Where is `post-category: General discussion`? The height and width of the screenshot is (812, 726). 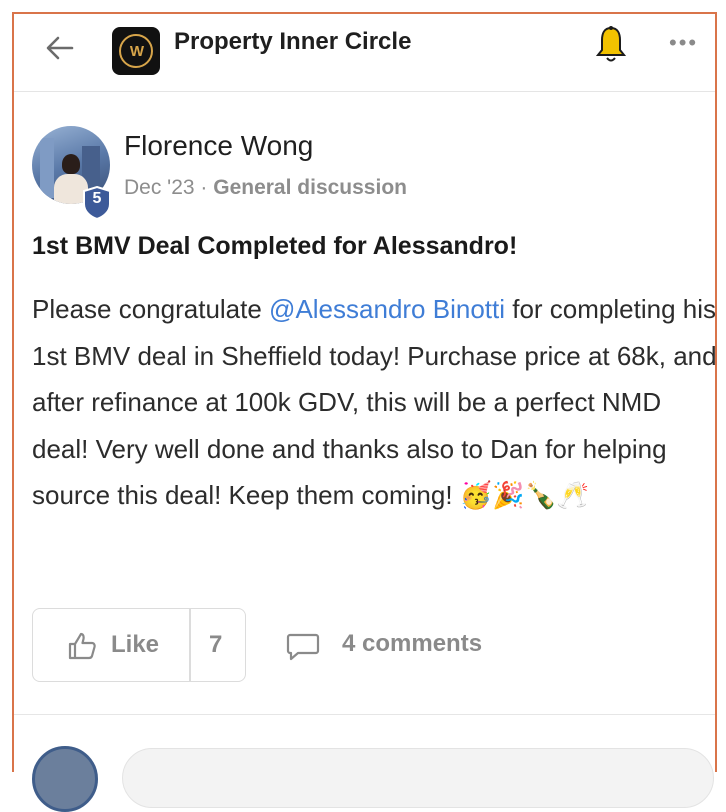 post-category: General discussion is located at coordinates (310, 187).